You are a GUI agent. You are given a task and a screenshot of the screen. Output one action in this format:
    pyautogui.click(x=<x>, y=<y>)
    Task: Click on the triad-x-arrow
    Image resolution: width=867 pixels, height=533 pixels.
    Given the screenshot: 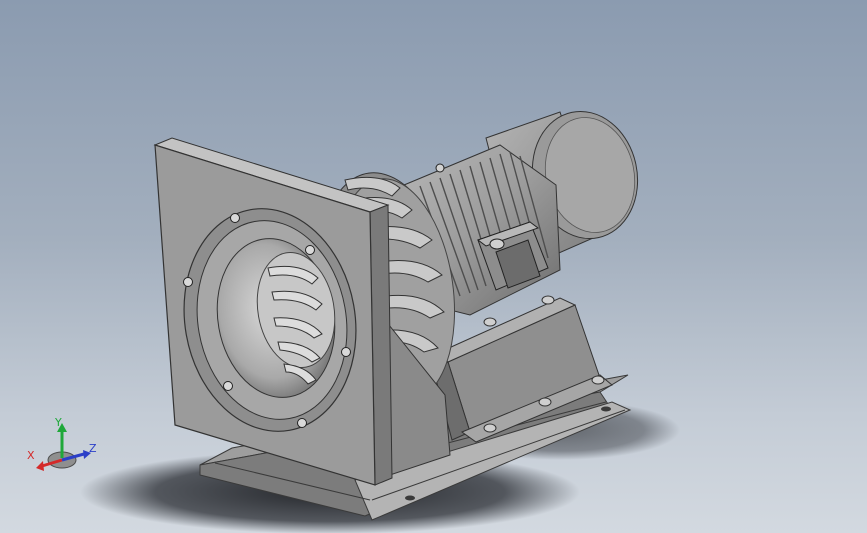 What is the action you would take?
    pyautogui.click(x=40, y=466)
    